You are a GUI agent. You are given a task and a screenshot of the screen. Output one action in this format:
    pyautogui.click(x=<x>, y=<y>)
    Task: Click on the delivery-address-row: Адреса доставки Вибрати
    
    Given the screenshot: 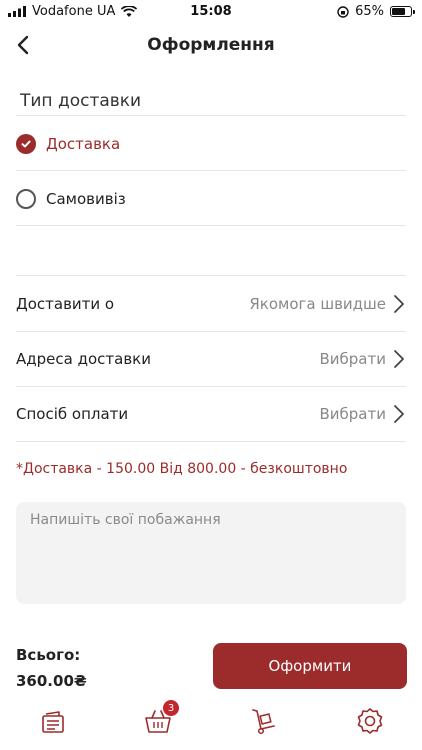 What is the action you would take?
    pyautogui.click(x=211, y=358)
    